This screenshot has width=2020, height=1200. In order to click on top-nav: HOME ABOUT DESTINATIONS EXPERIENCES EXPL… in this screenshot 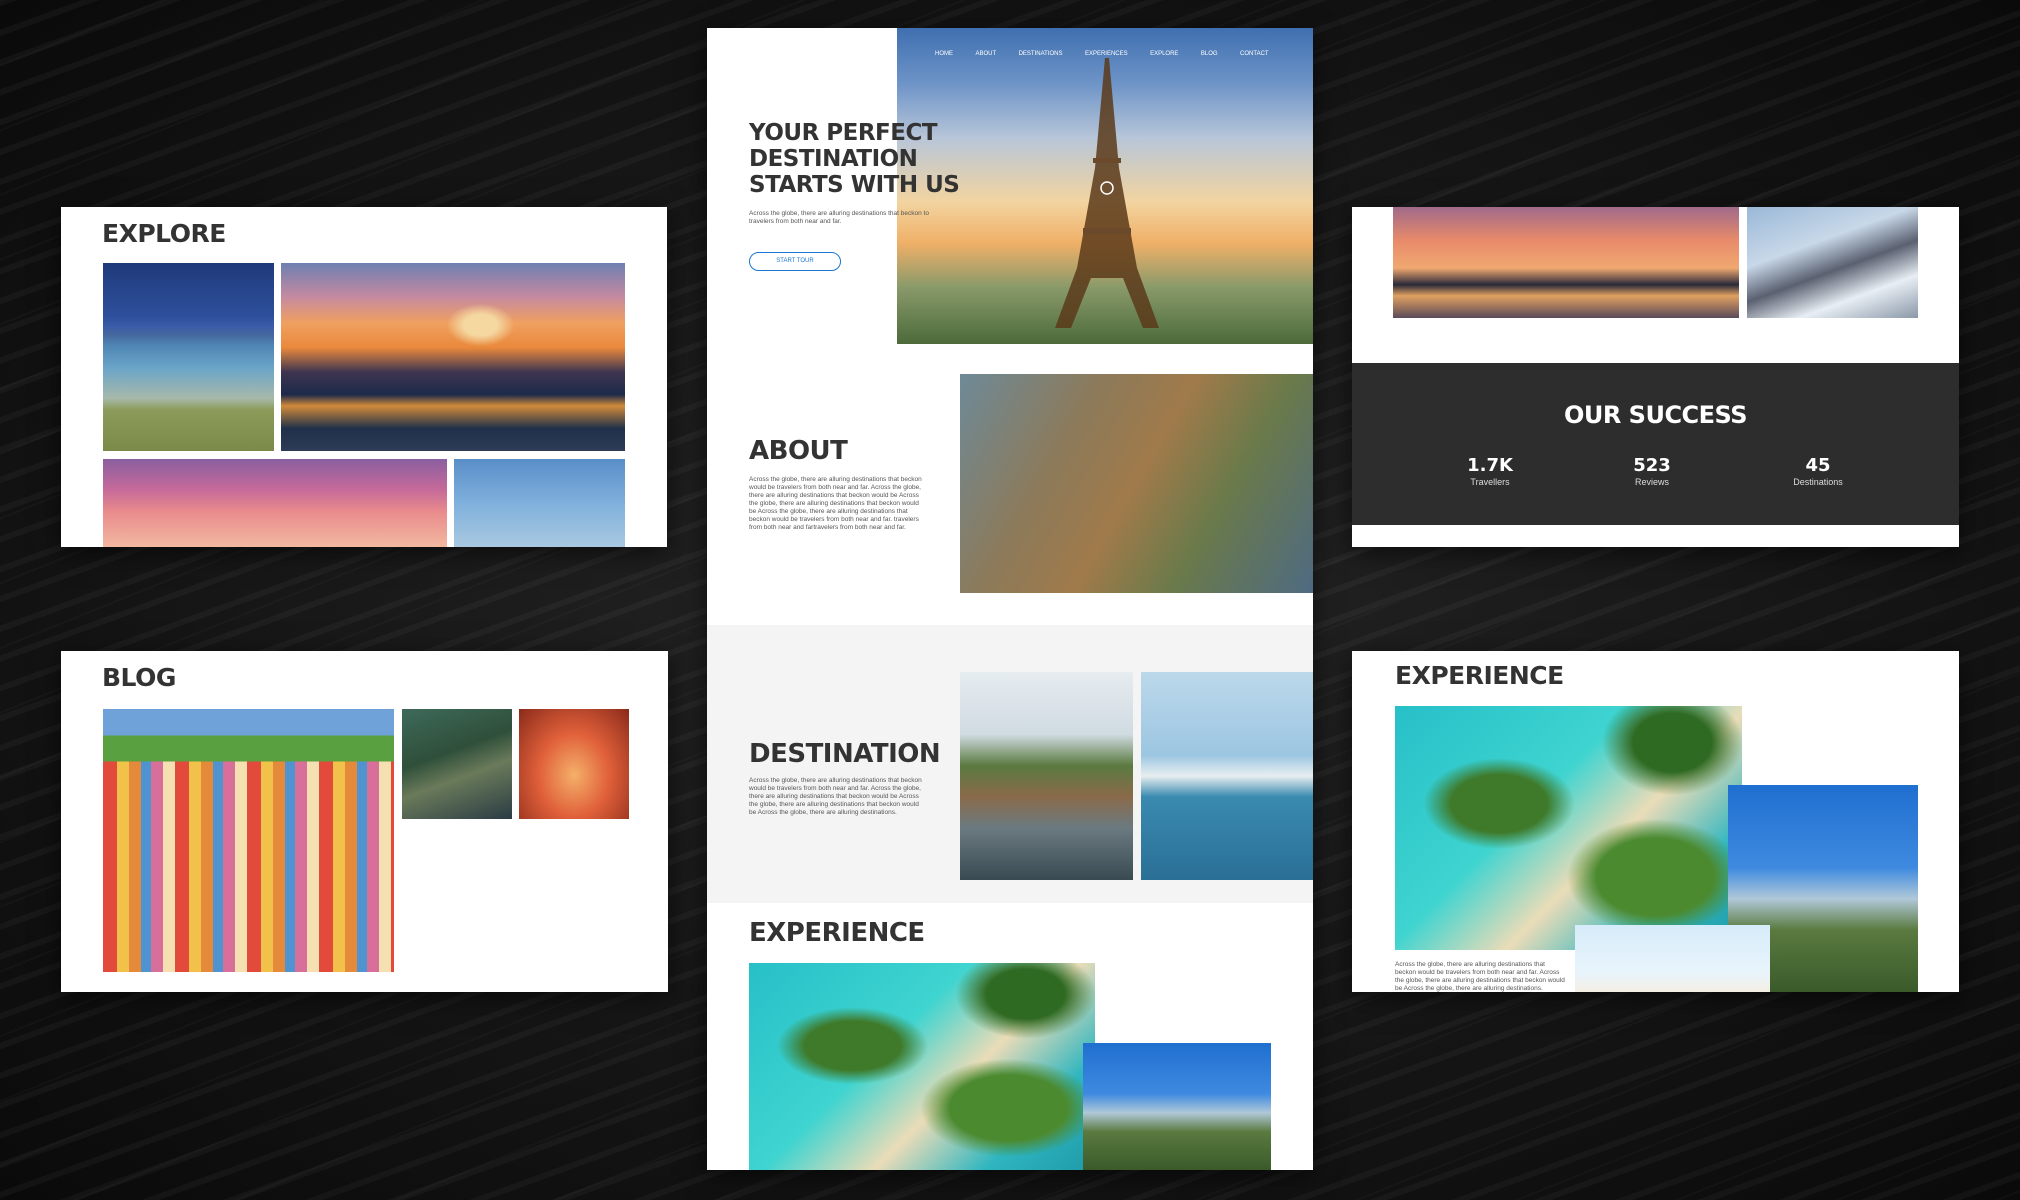, I will do `click(1111, 51)`.